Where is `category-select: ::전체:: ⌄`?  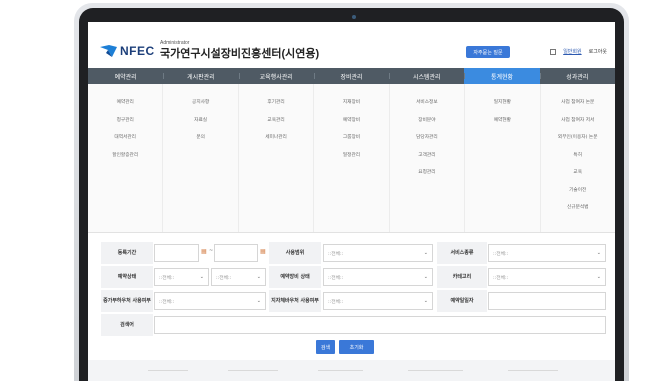 category-select: ::전체:: ⌄ is located at coordinates (547, 277).